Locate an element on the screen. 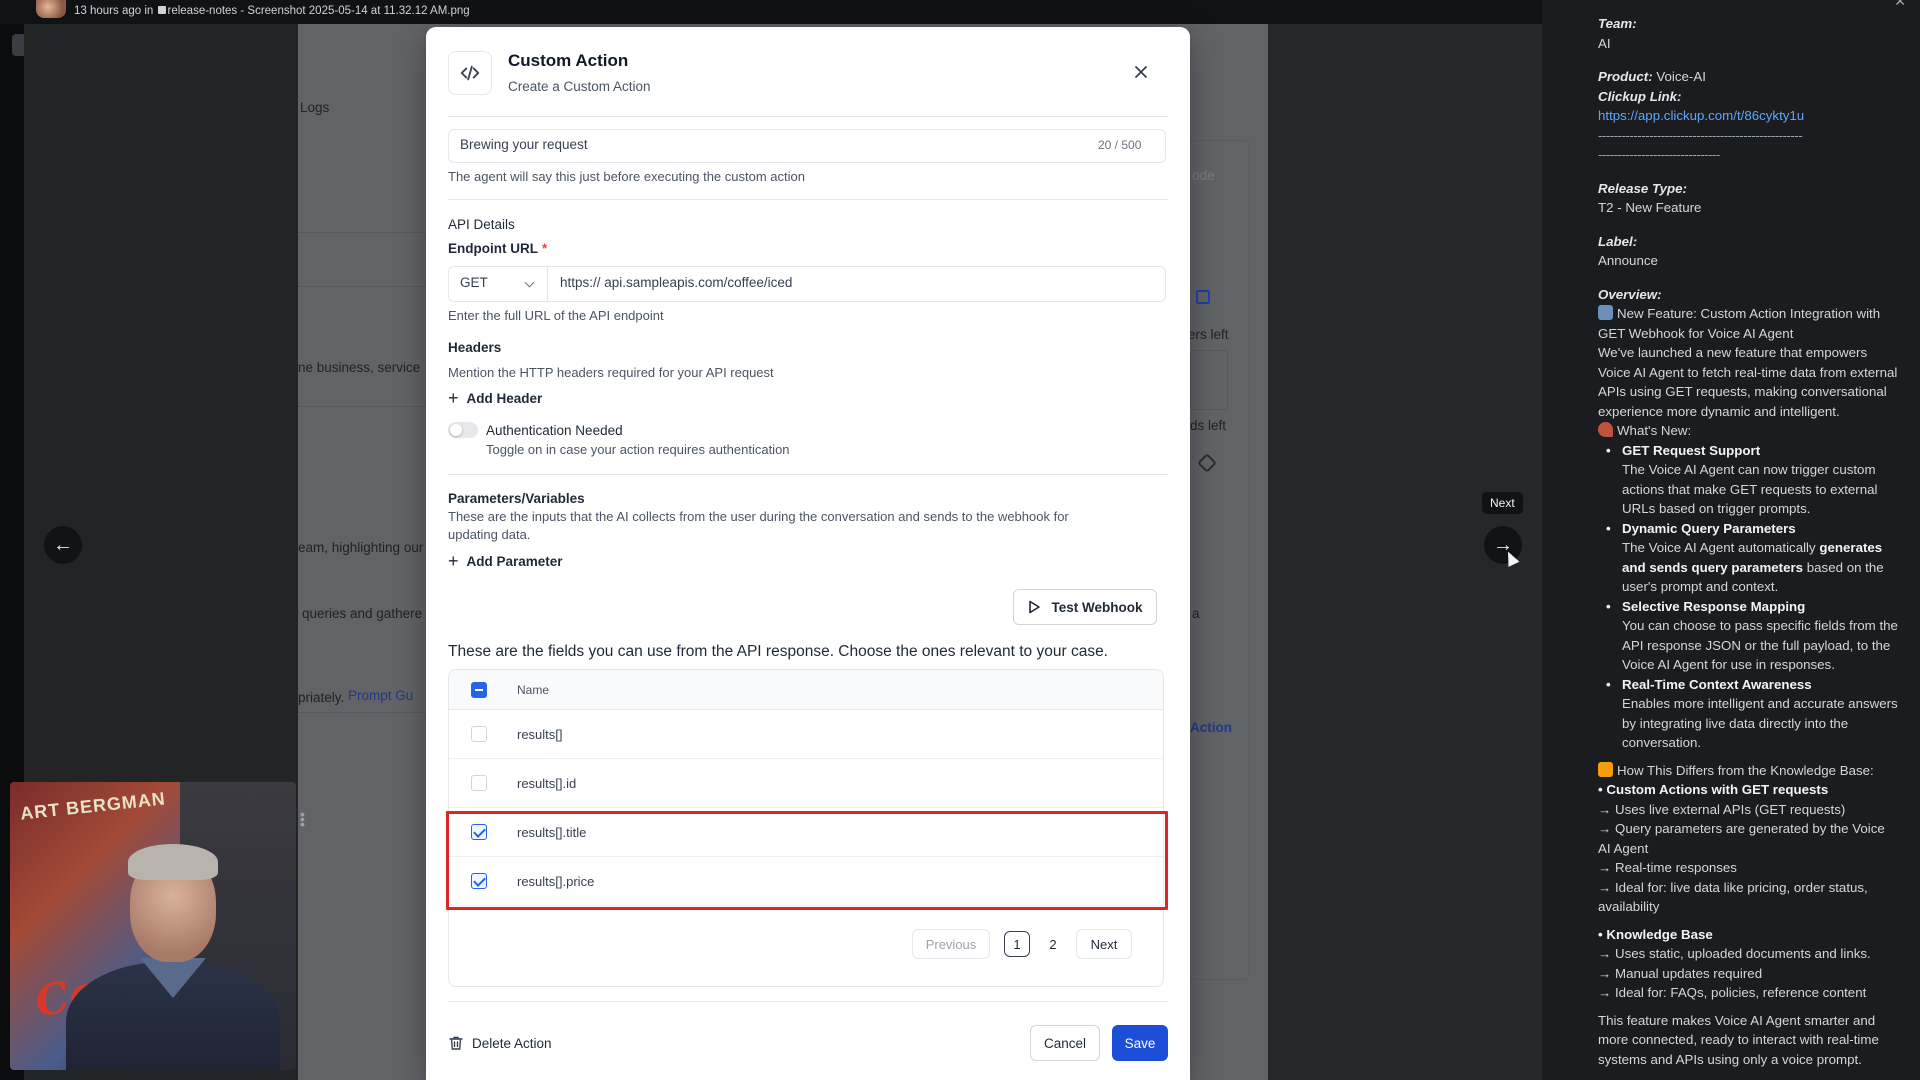 This screenshot has width=1920, height=1080. field-name: results[] is located at coordinates (540, 734).